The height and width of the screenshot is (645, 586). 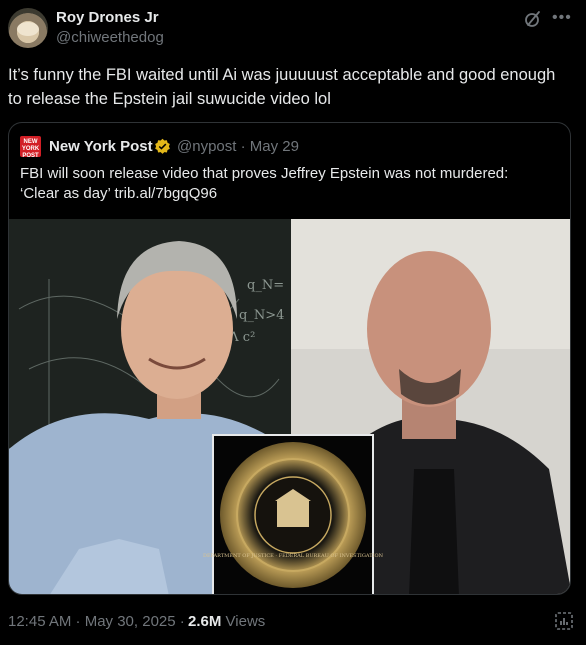 What do you see at coordinates (101, 146) in the screenshot?
I see `quote-author-name: New York Post` at bounding box center [101, 146].